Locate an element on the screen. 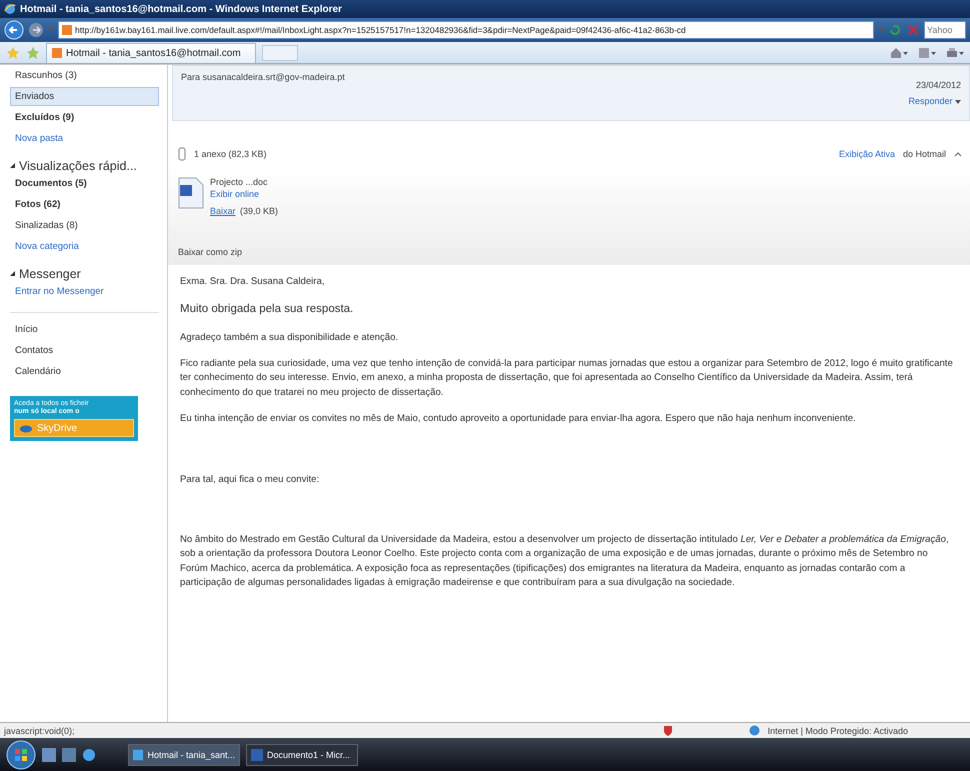 The width and height of the screenshot is (970, 771). sidebar-item: Calendário is located at coordinates (84, 371).